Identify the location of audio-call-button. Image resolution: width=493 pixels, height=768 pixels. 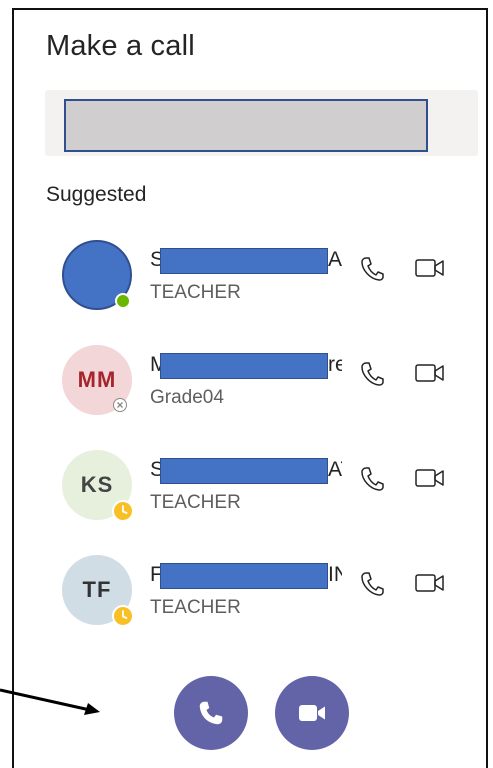
(211, 713).